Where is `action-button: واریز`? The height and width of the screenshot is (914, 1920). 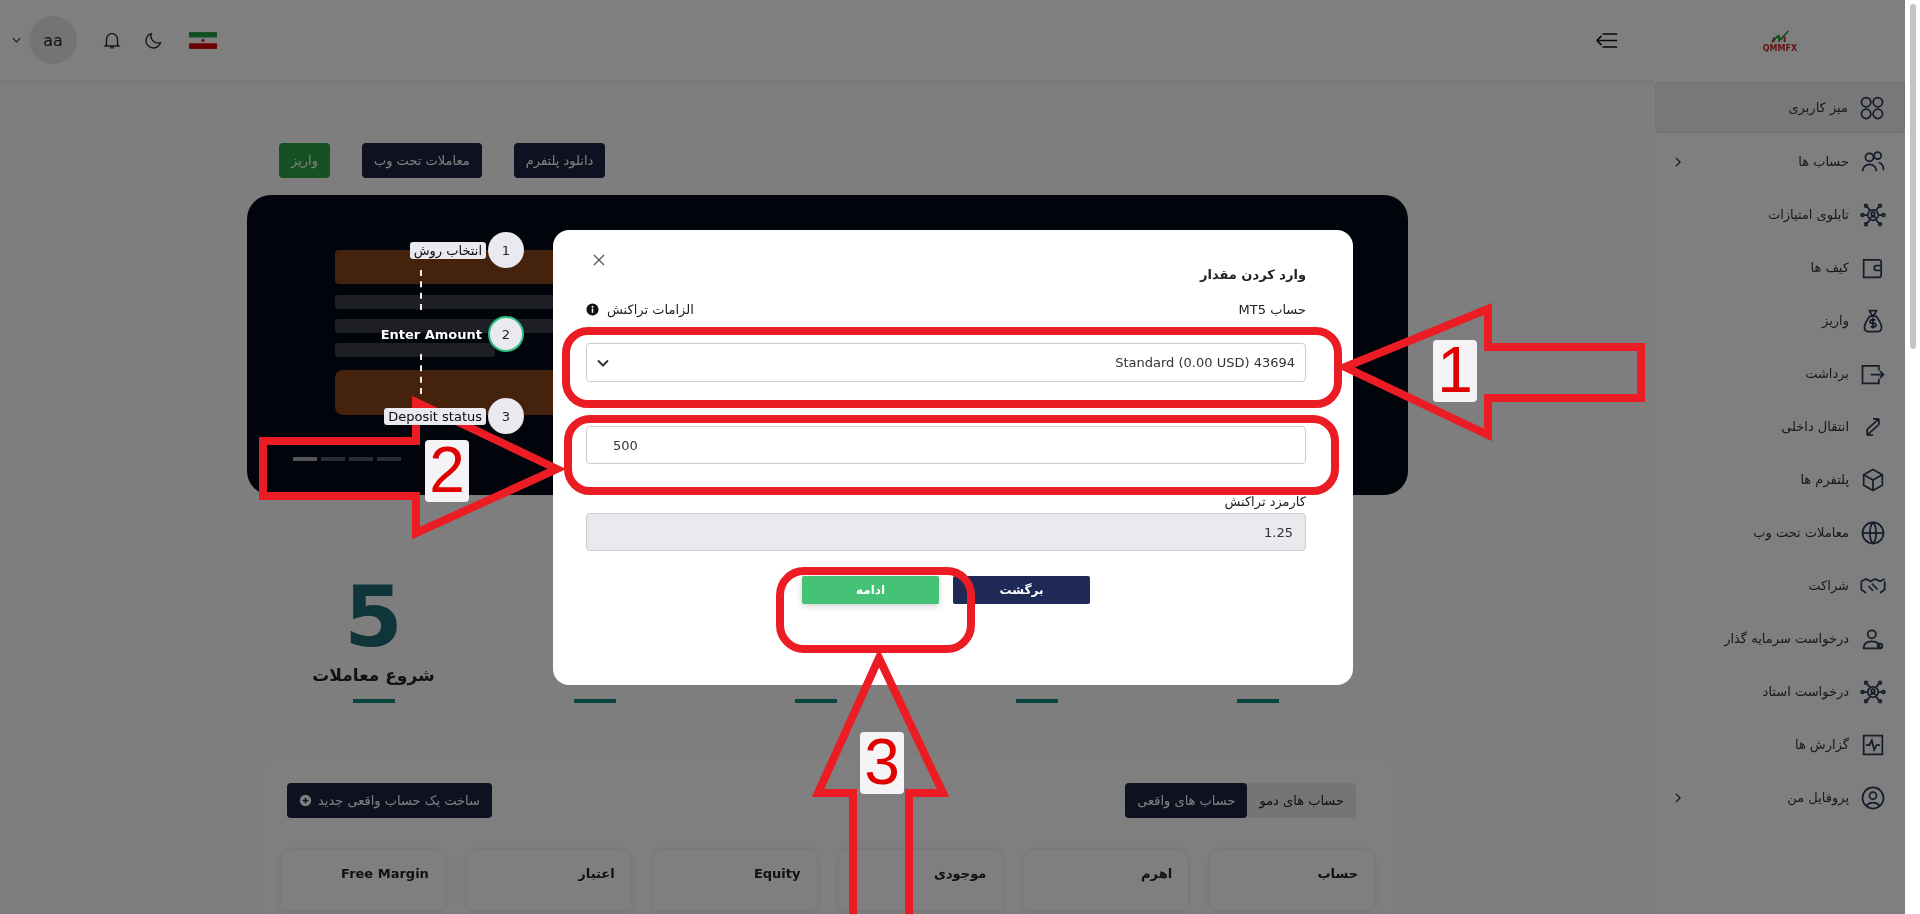
action-button: واریز is located at coordinates (304, 160).